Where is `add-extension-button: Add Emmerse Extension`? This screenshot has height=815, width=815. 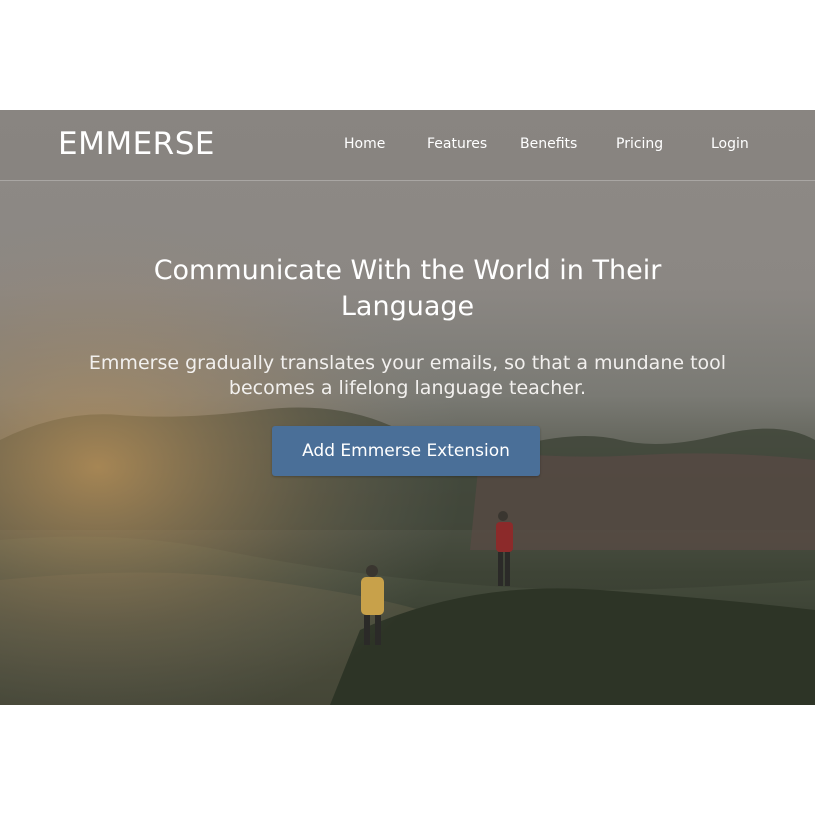
add-extension-button: Add Emmerse Extension is located at coordinates (406, 451).